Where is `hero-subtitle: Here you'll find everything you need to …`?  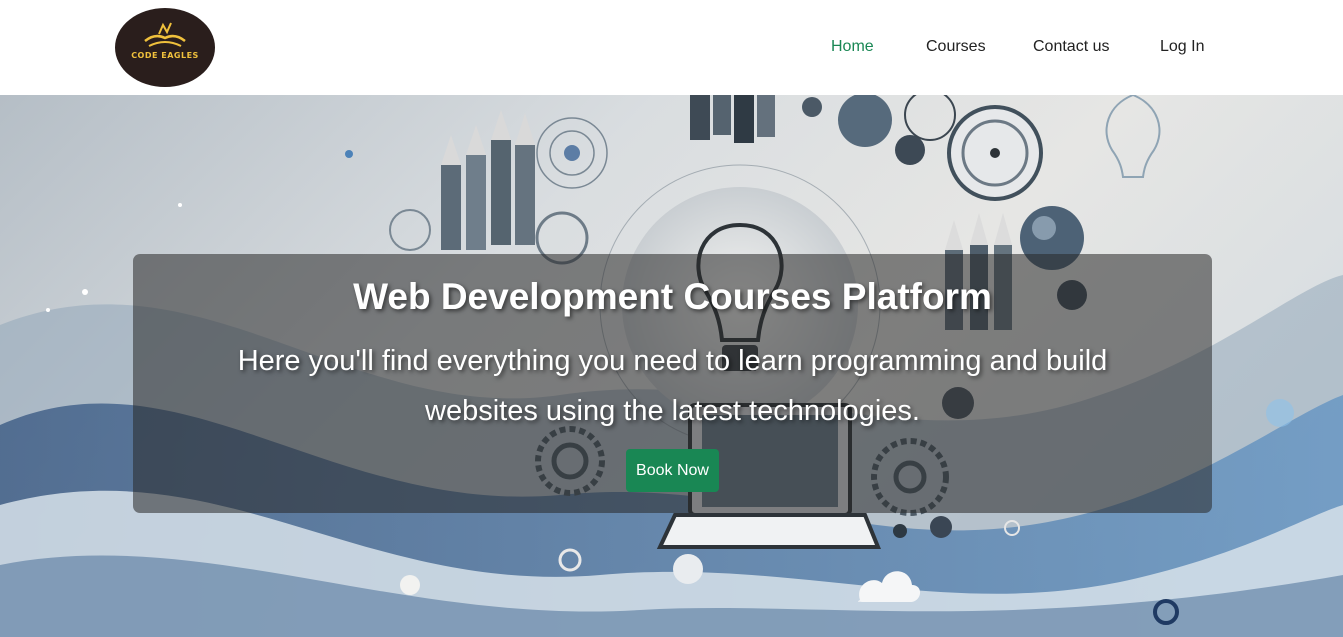
hero-subtitle: Here you'll find everything you need to … is located at coordinates (672, 386).